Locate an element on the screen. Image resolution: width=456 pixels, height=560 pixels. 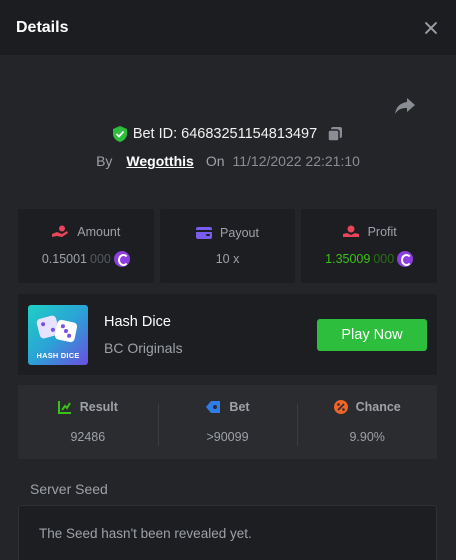
server-seed-title: Server Seed is located at coordinates (69, 489).